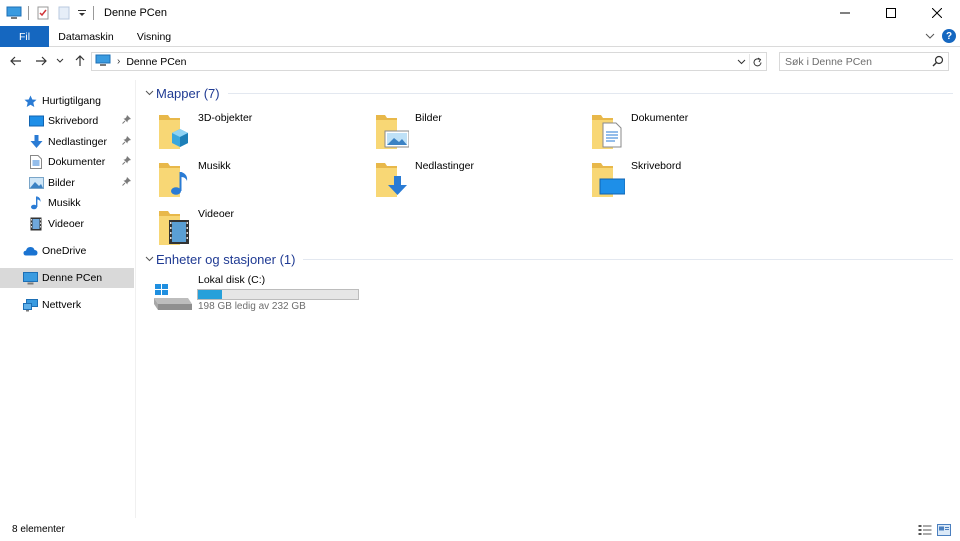 Image resolution: width=960 pixels, height=541 pixels. I want to click on sidebar-item-label: Skrivebord, so click(73, 121).